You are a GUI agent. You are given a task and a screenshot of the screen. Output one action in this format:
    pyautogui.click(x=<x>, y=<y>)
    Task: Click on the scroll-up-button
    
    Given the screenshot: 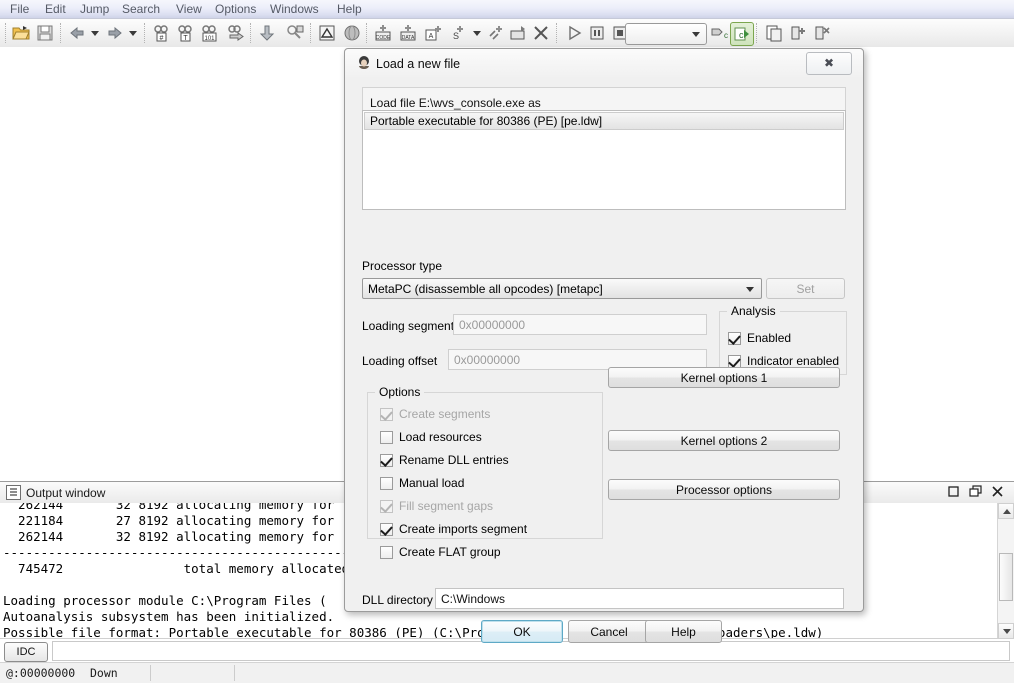 What is the action you would take?
    pyautogui.click(x=1006, y=511)
    